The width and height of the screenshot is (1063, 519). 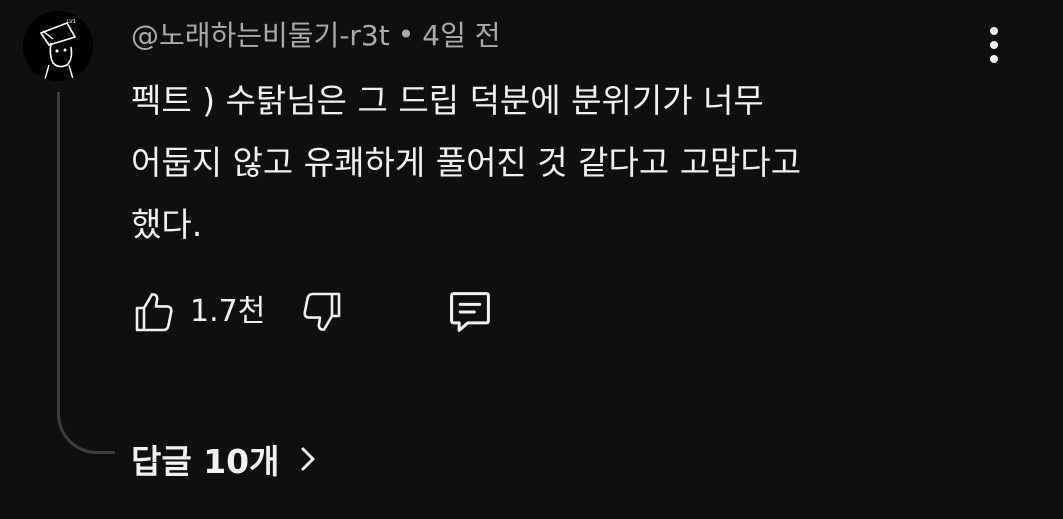 I want to click on more-vertical-icon, so click(x=994, y=31).